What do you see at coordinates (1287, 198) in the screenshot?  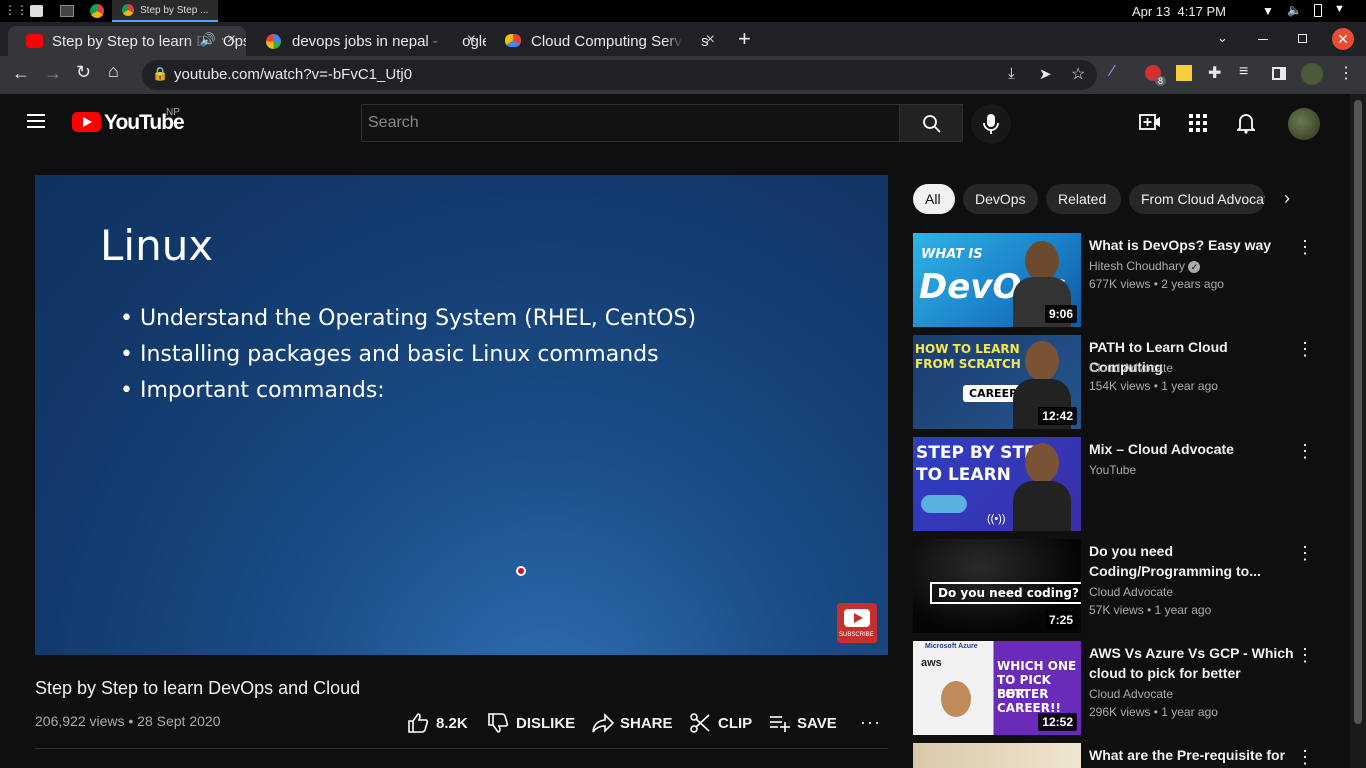 I see `chips-next-chevron-icon: ›` at bounding box center [1287, 198].